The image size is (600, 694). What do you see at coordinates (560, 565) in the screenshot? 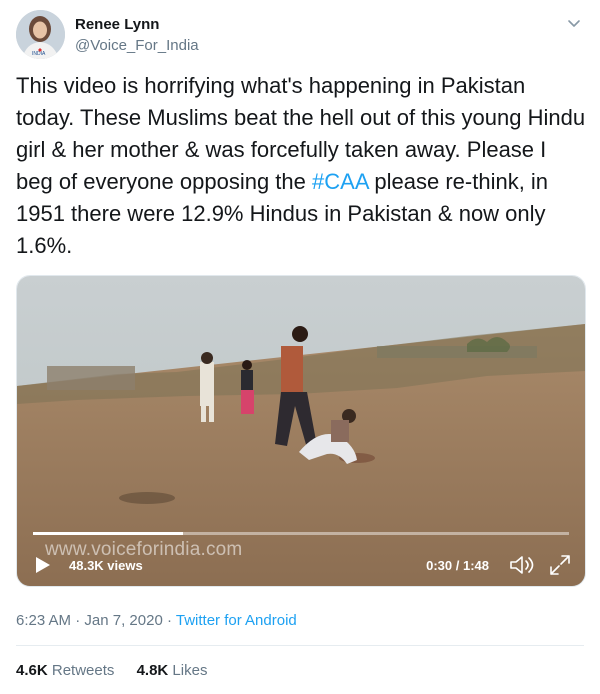
I see `fullscreen-icon` at bounding box center [560, 565].